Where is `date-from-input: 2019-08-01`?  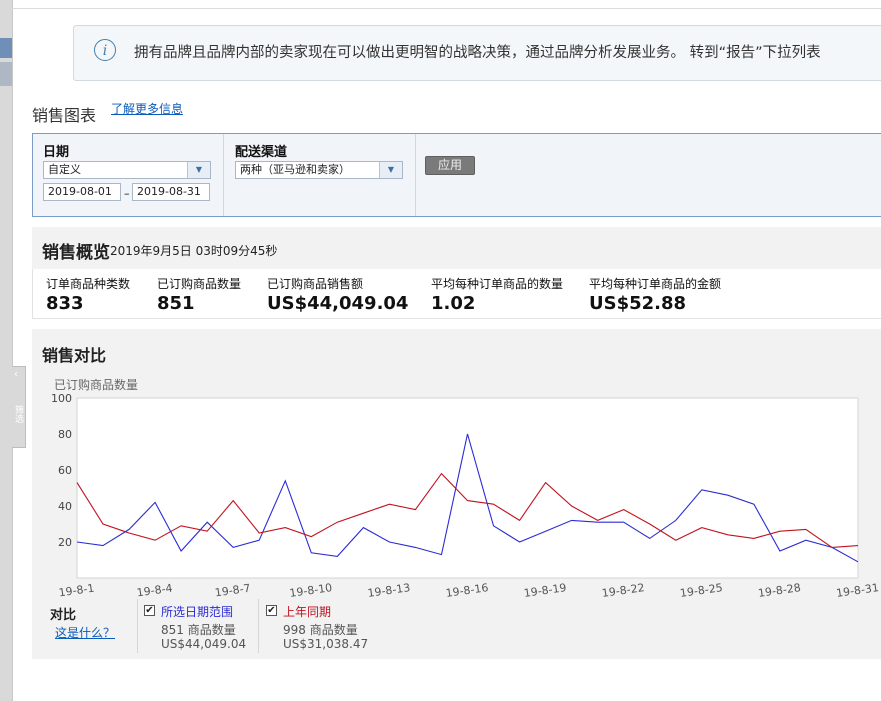 date-from-input: 2019-08-01 is located at coordinates (82, 192).